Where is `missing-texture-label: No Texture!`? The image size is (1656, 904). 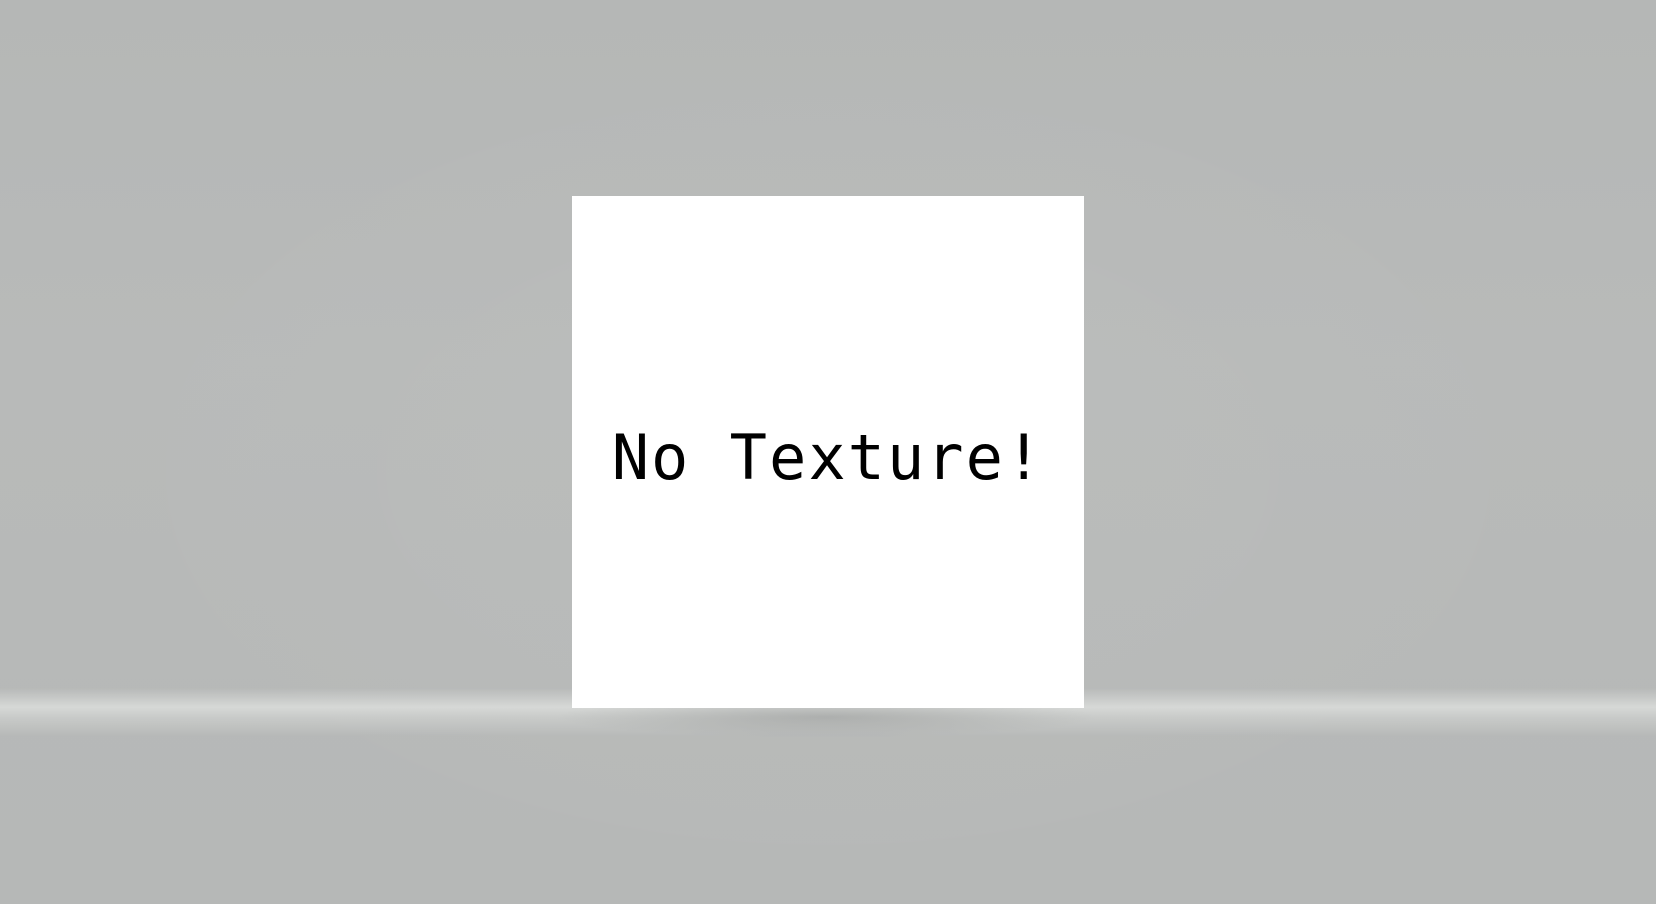
missing-texture-label: No Texture! is located at coordinates (828, 457).